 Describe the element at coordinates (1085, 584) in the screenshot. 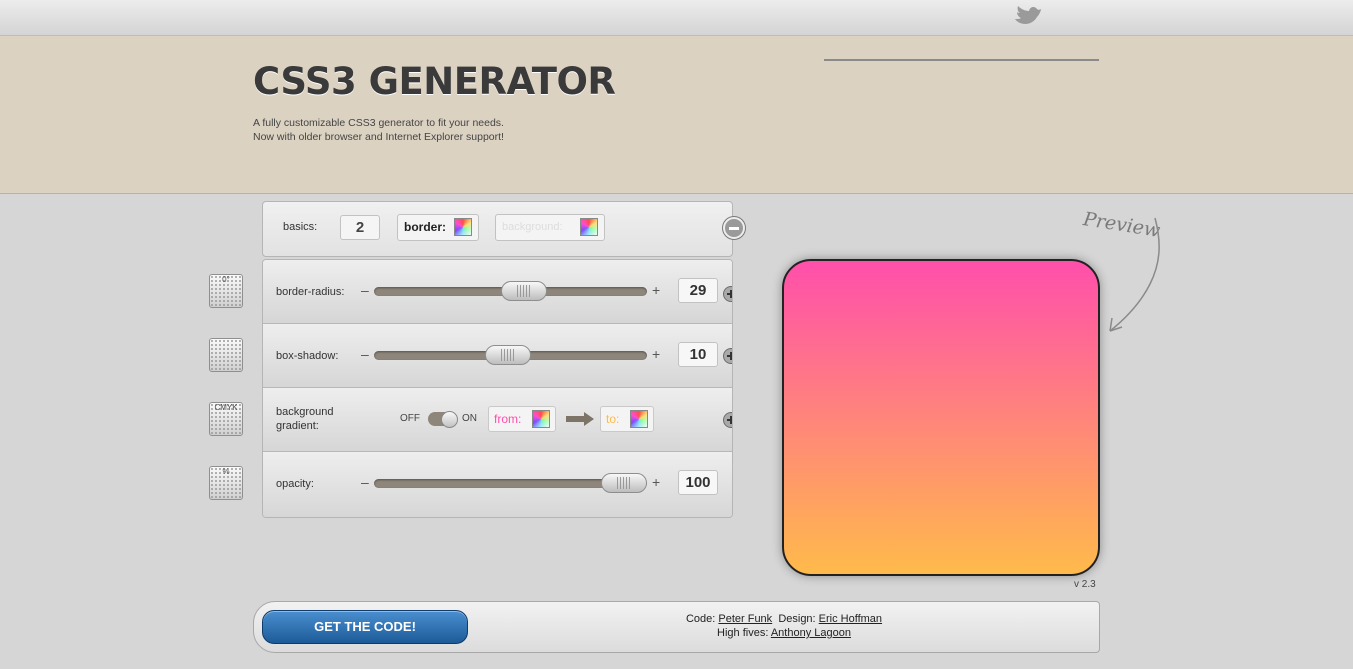

I see `version-label: v 2.3` at that location.